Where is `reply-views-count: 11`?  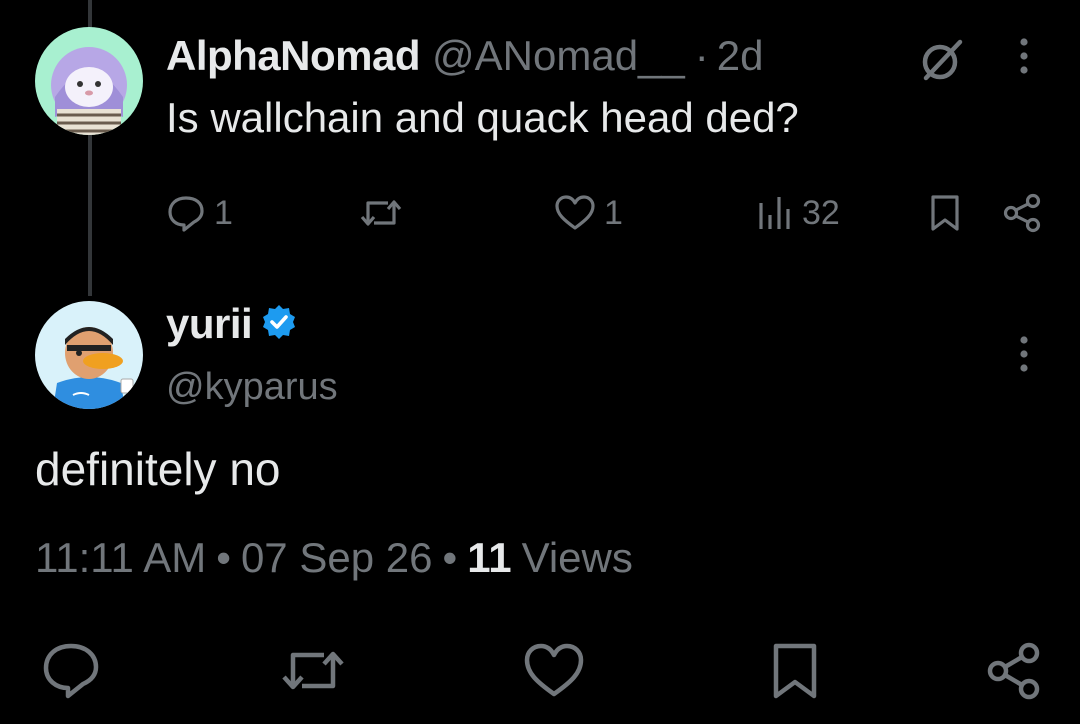
reply-views-count: 11 is located at coordinates (489, 558).